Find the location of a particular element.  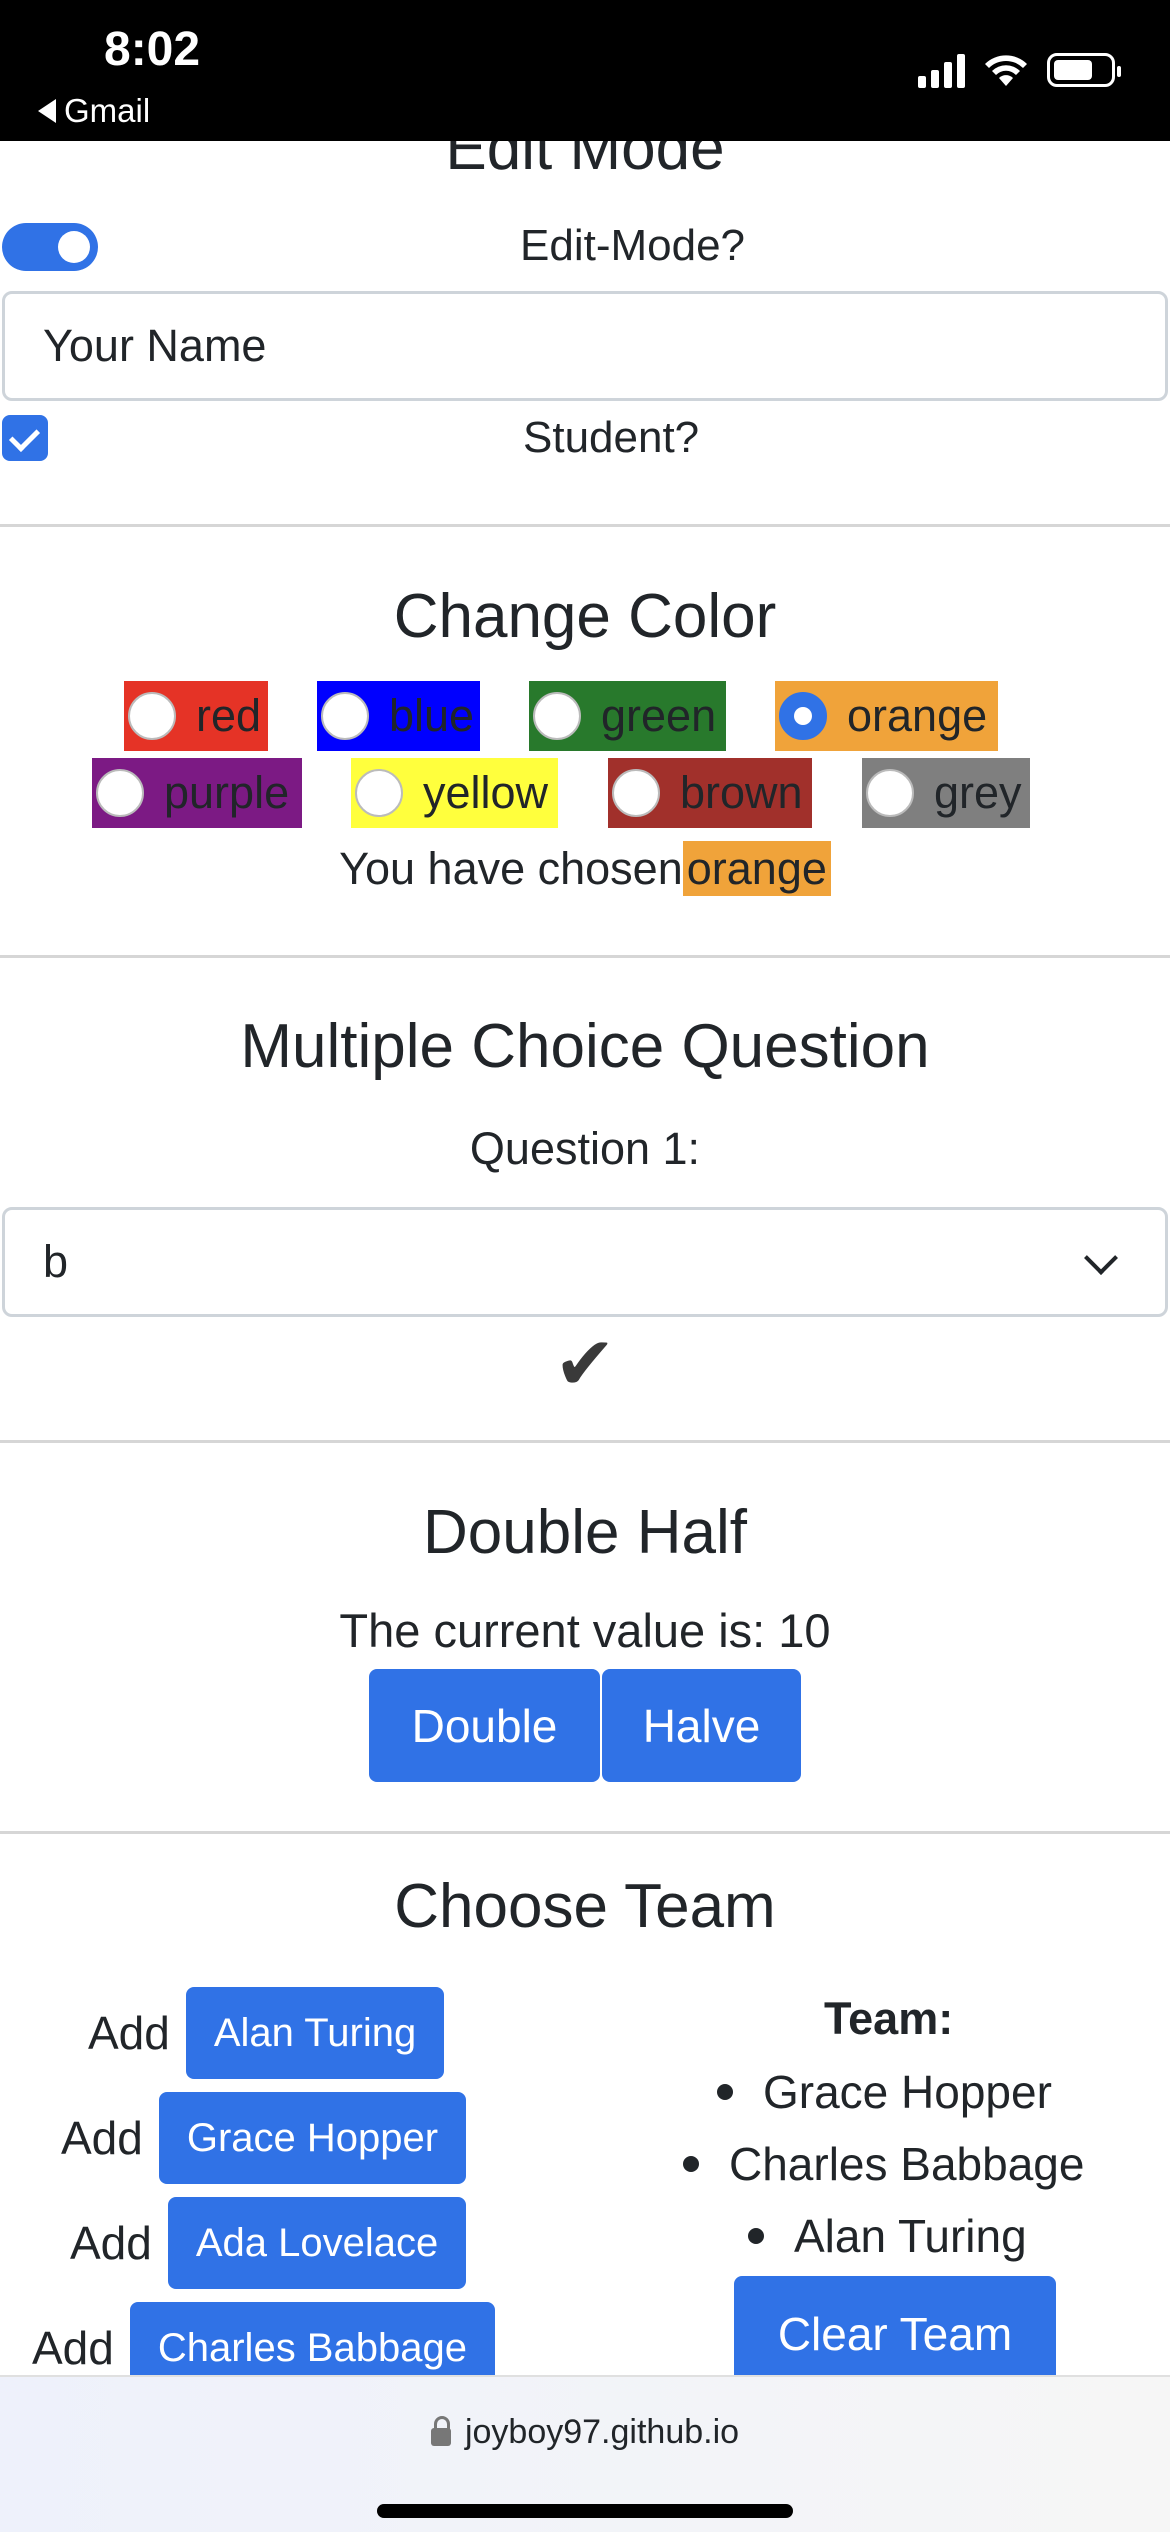

color-option-purple: purple is located at coordinates (197, 793).